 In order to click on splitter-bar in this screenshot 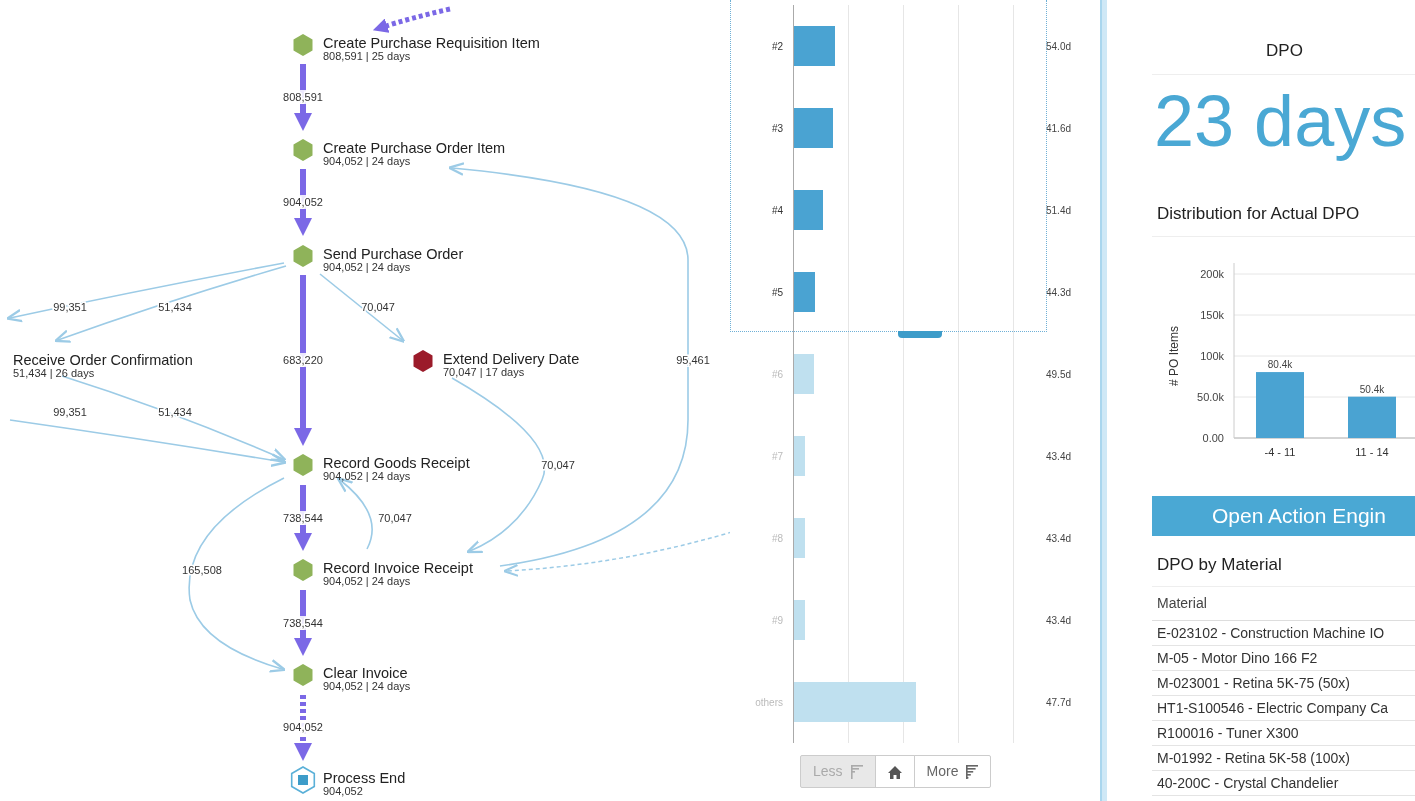, I will do `click(1103, 400)`.